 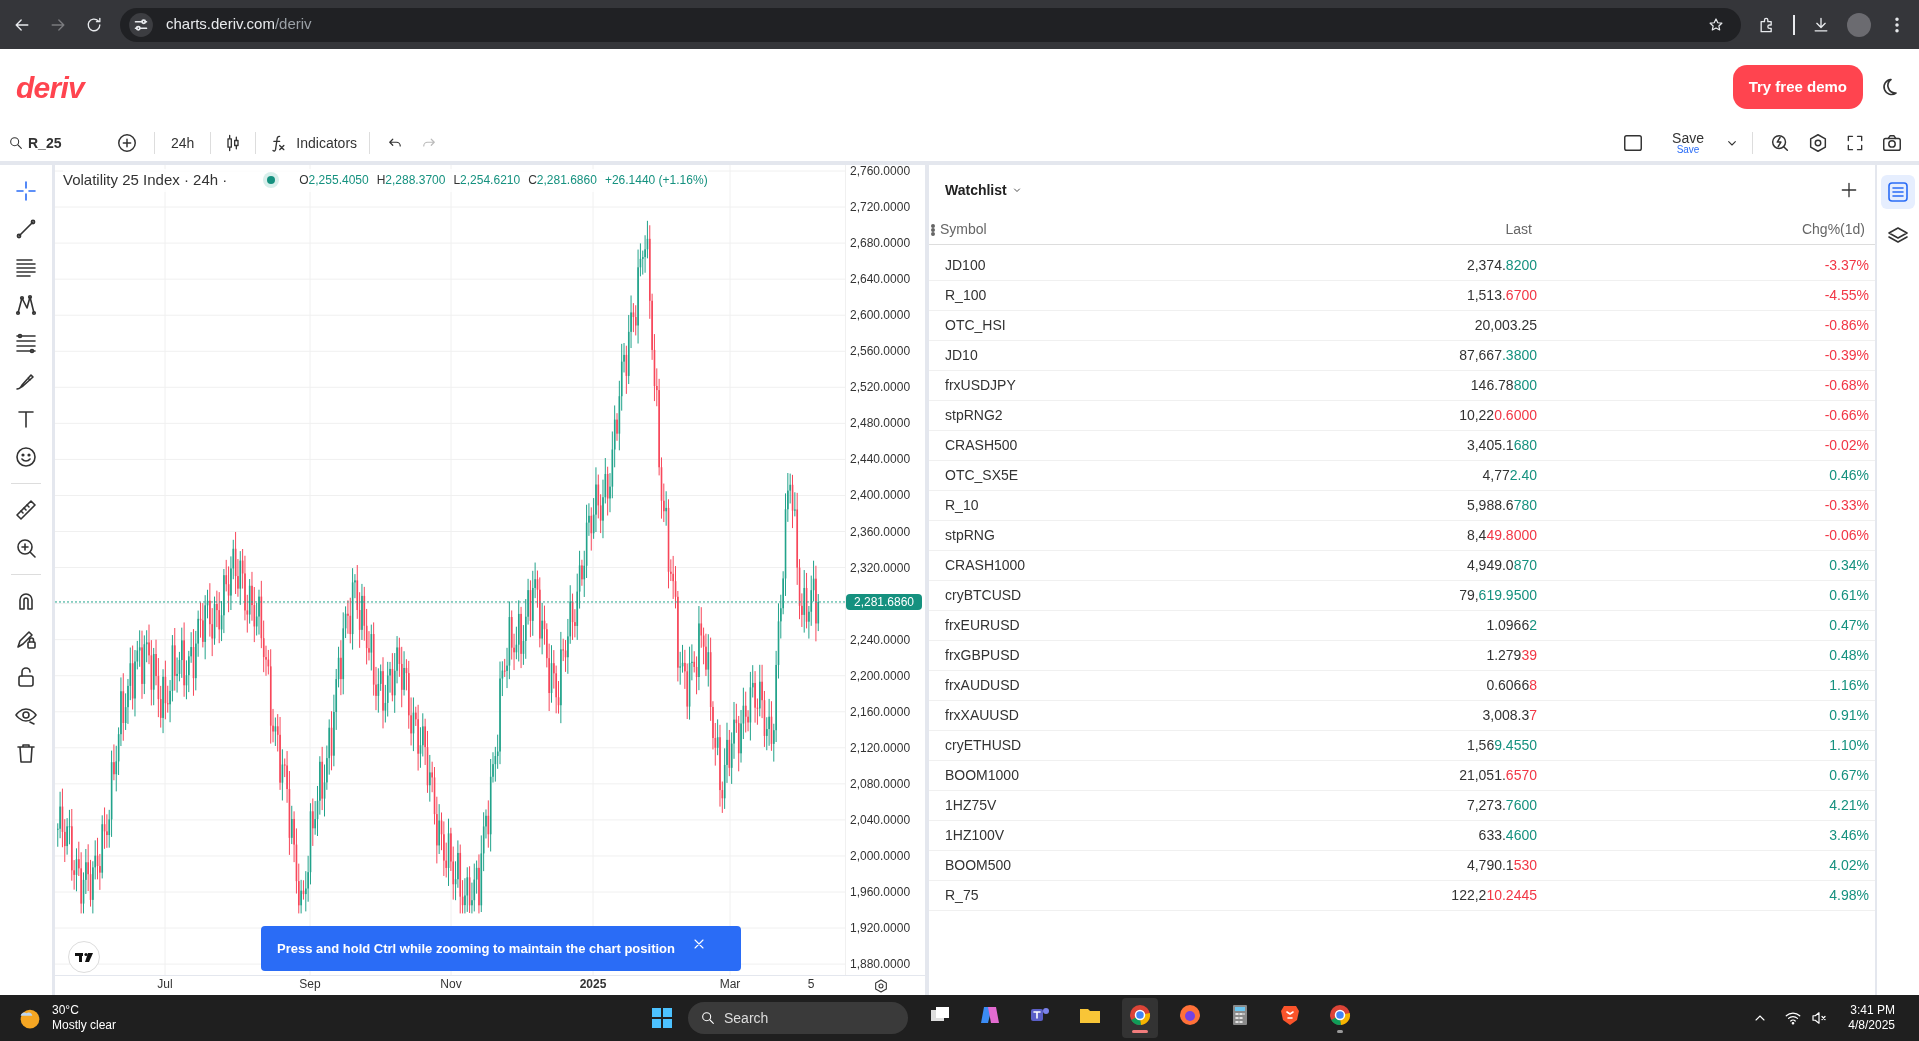 What do you see at coordinates (975, 835) in the screenshot?
I see `symbol-cell-text: 1HZ100V` at bounding box center [975, 835].